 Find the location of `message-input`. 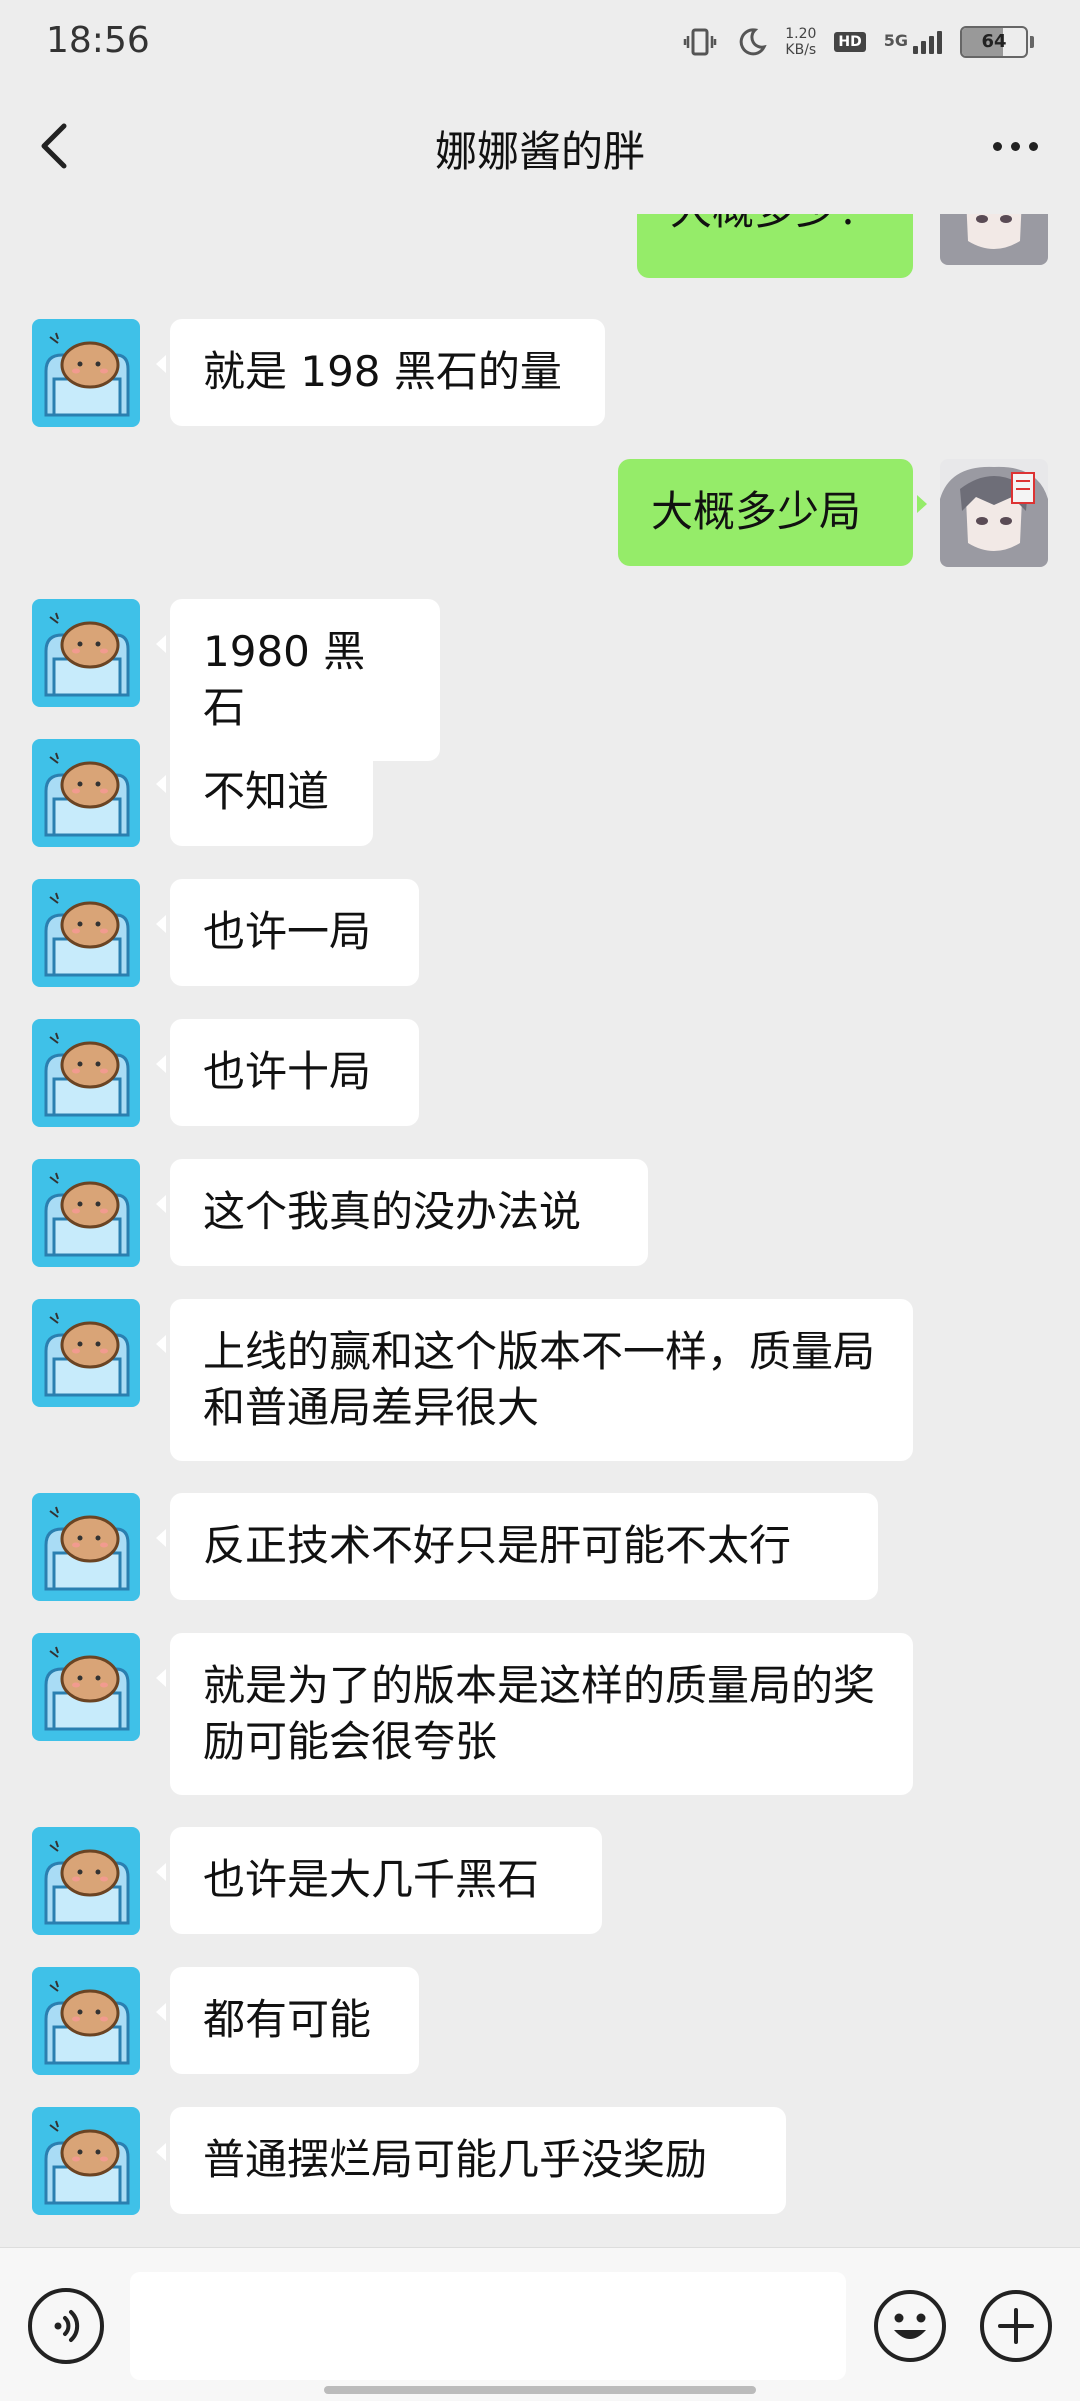

message-input is located at coordinates (488, 2326).